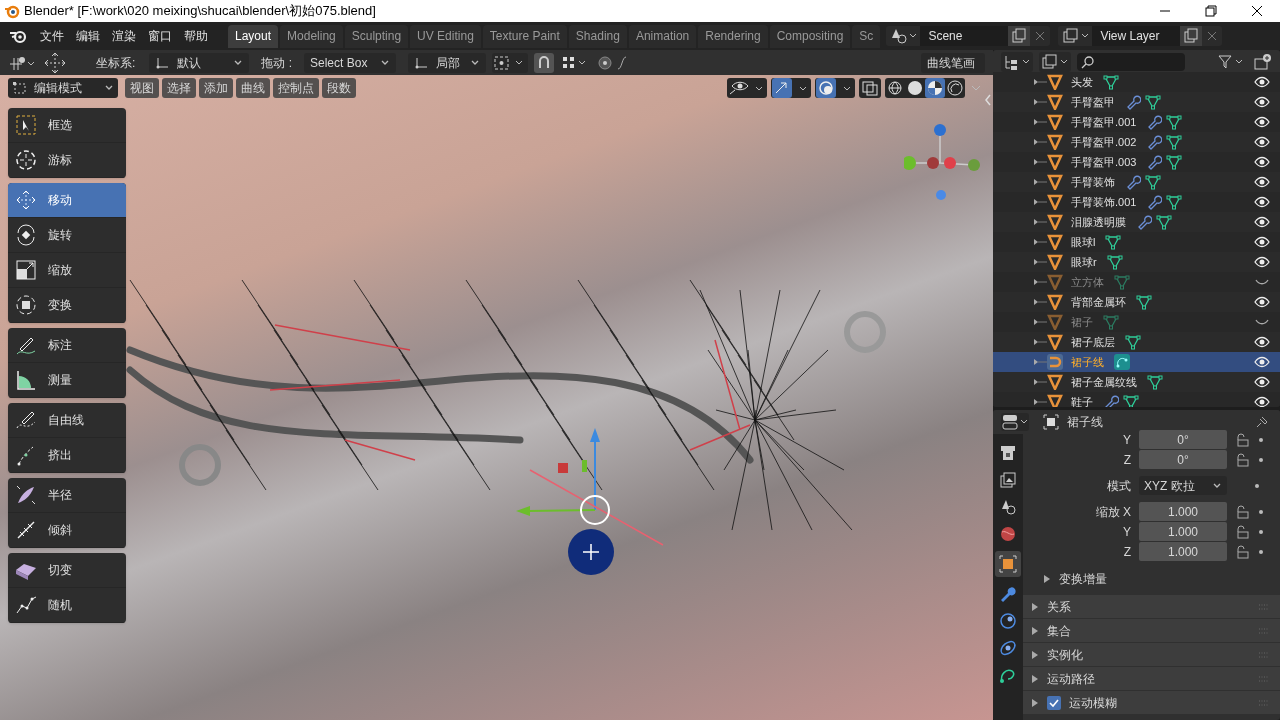 The width and height of the screenshot is (1280, 720). Describe the element at coordinates (253, 36) in the screenshot. I see `workspace-tab: Layout` at that location.